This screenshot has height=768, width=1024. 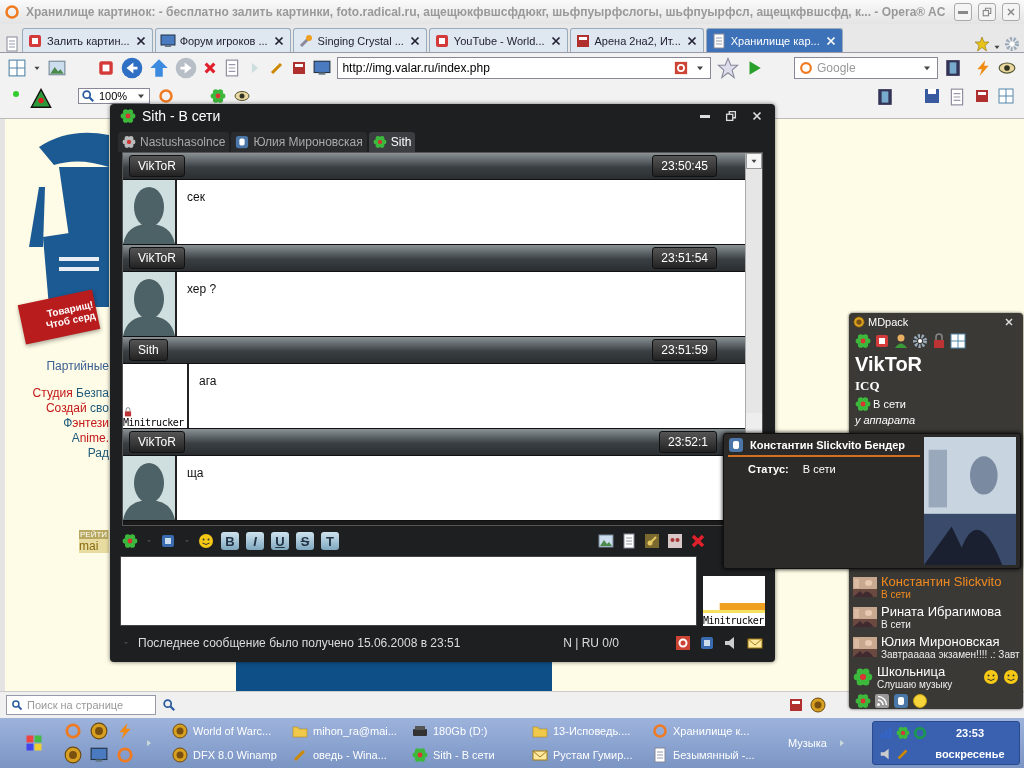 I want to click on scroll-up-button, so click(x=754, y=161).